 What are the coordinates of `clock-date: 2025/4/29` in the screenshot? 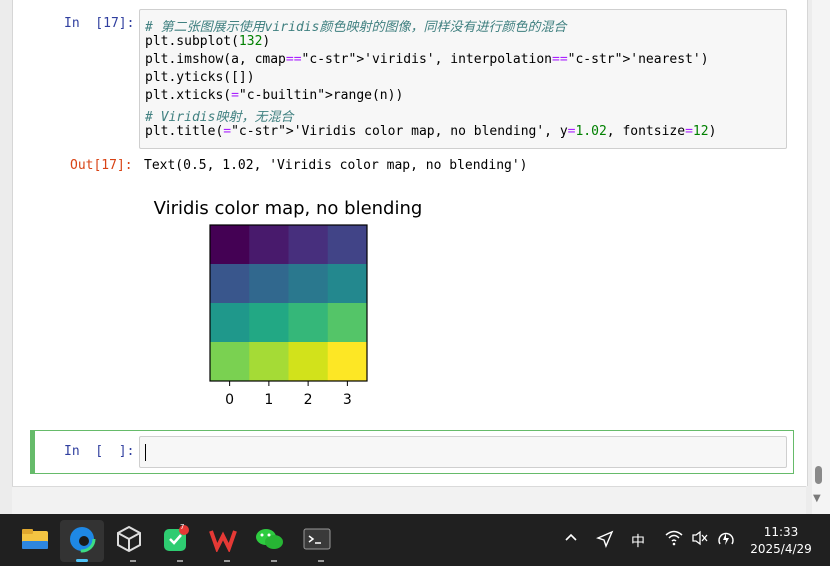 It's located at (781, 549).